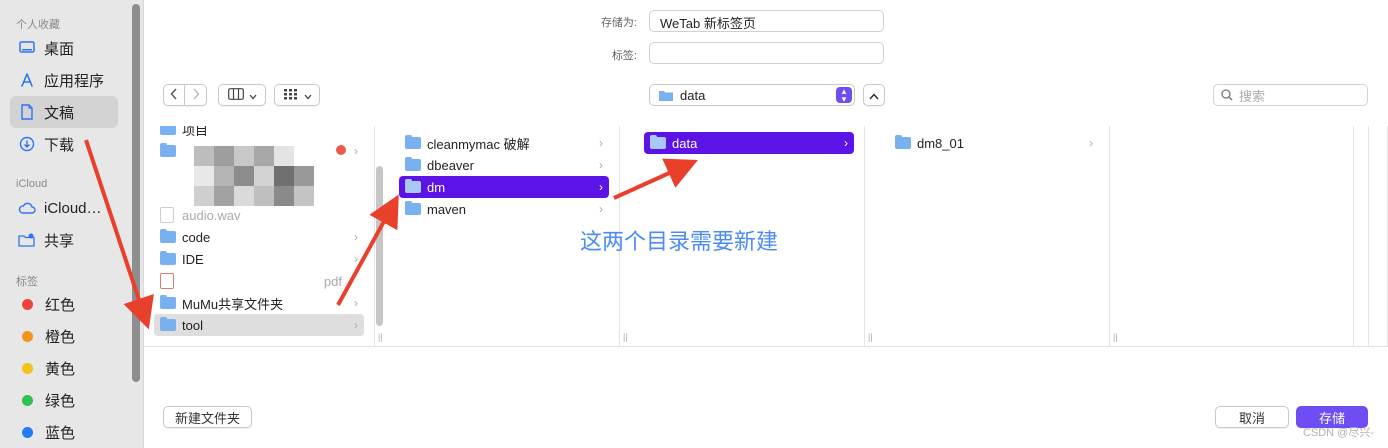  I want to click on arrow-to-dm, so click(367, 250).